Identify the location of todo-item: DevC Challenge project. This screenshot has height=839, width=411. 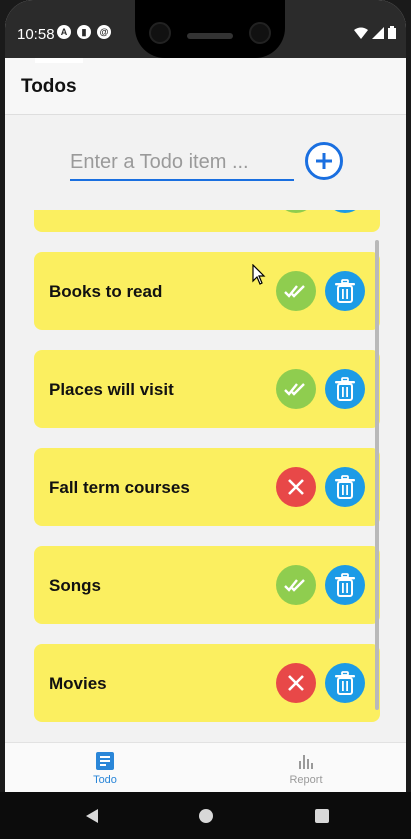
(207, 221).